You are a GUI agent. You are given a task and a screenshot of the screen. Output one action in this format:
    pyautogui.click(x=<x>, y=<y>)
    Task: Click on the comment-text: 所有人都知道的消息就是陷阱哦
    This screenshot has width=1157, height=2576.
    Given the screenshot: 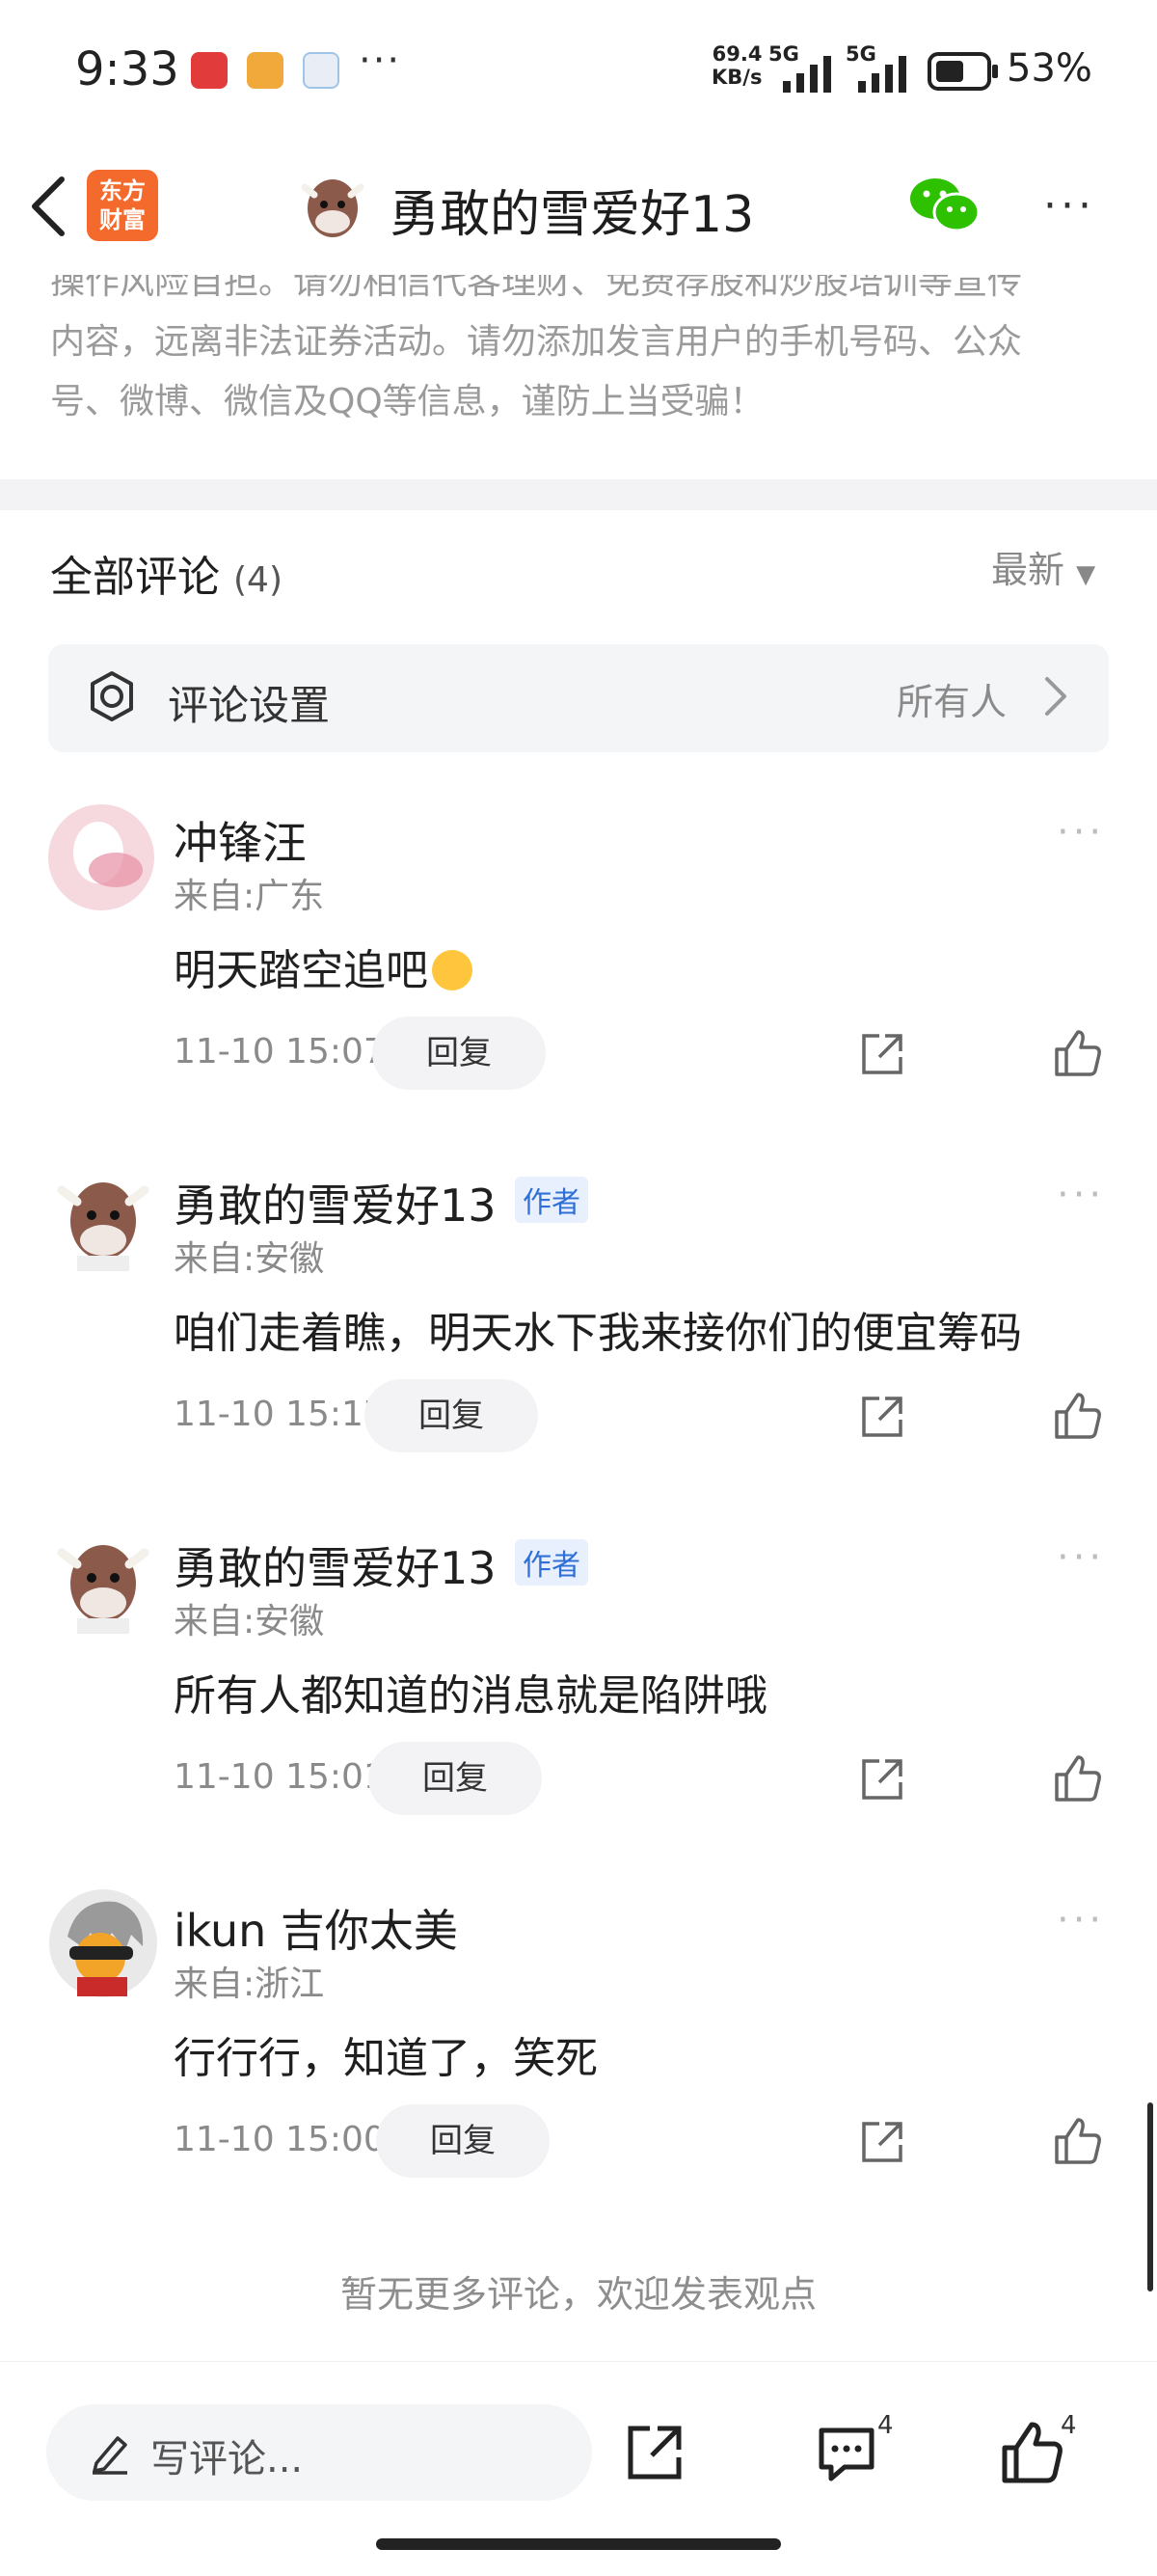 What is the action you would take?
    pyautogui.click(x=470, y=1696)
    